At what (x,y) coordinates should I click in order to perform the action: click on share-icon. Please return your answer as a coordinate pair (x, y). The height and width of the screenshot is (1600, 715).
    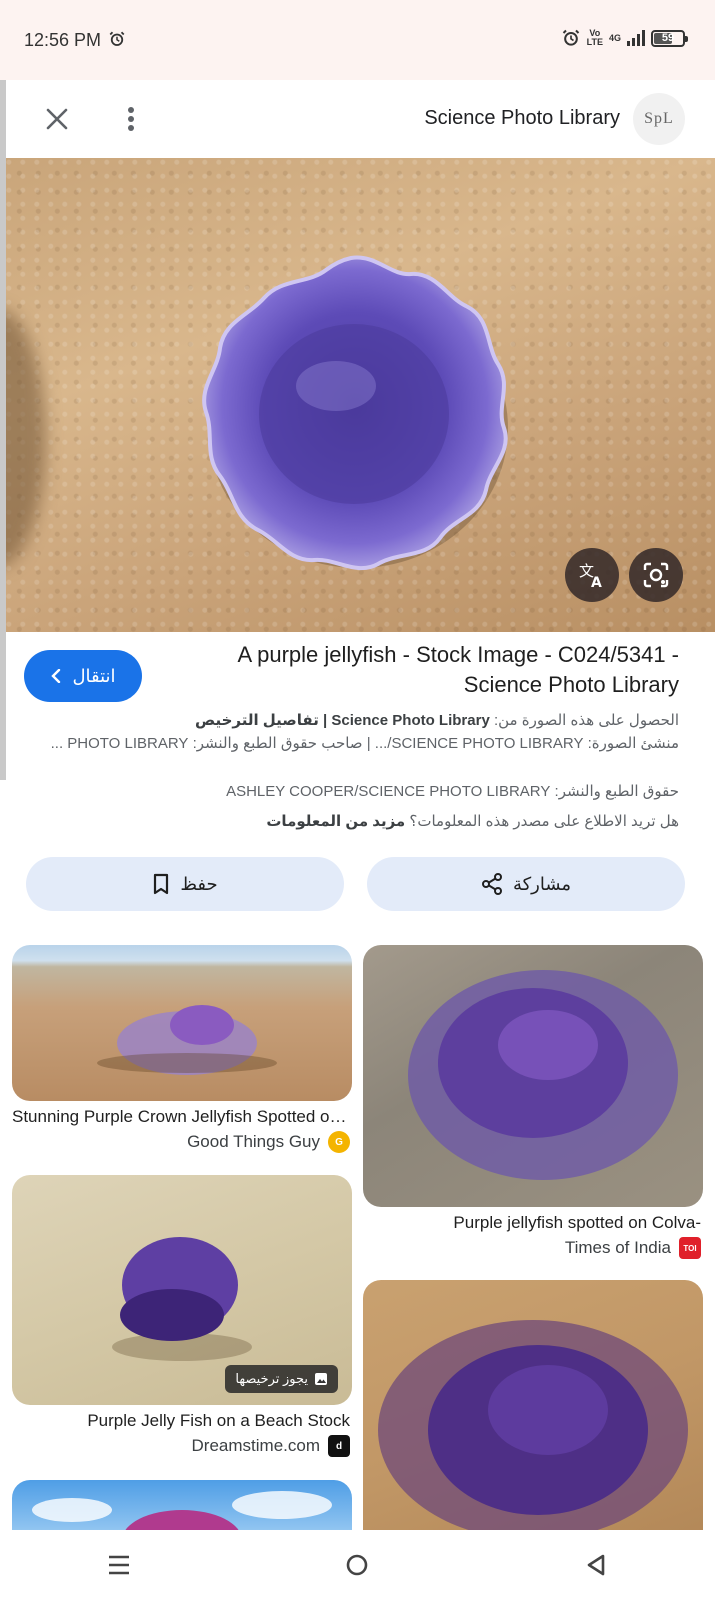
    Looking at the image, I should click on (491, 884).